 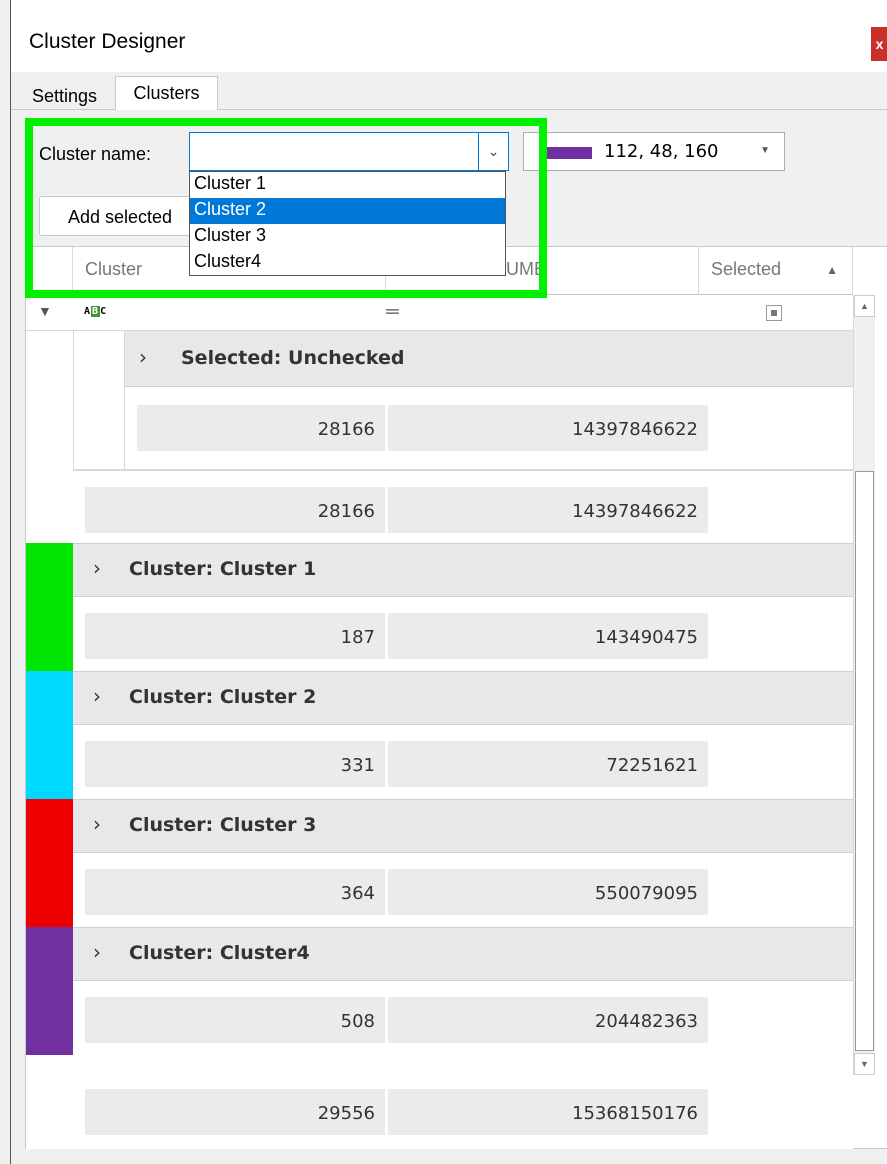 What do you see at coordinates (223, 697) in the screenshot?
I see `group-label: Cluster: Cluster 2` at bounding box center [223, 697].